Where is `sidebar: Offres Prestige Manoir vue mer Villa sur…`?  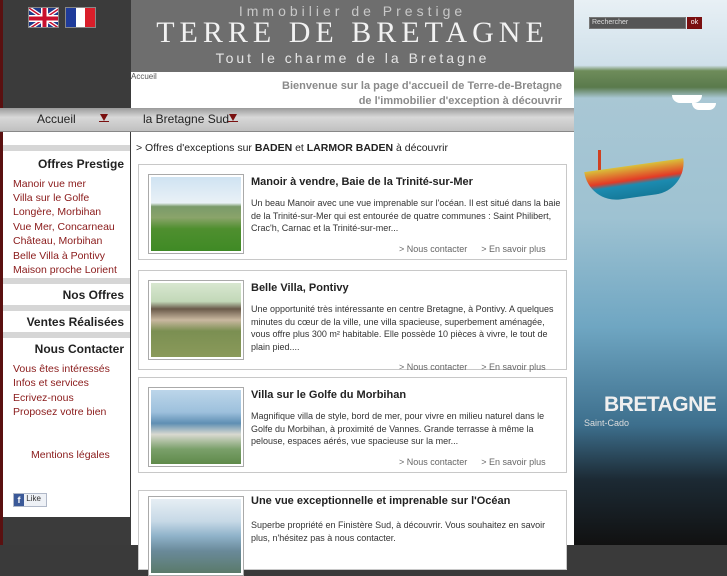
sidebar: Offres Prestige Manoir vue mer Villa sur… is located at coordinates (66, 324).